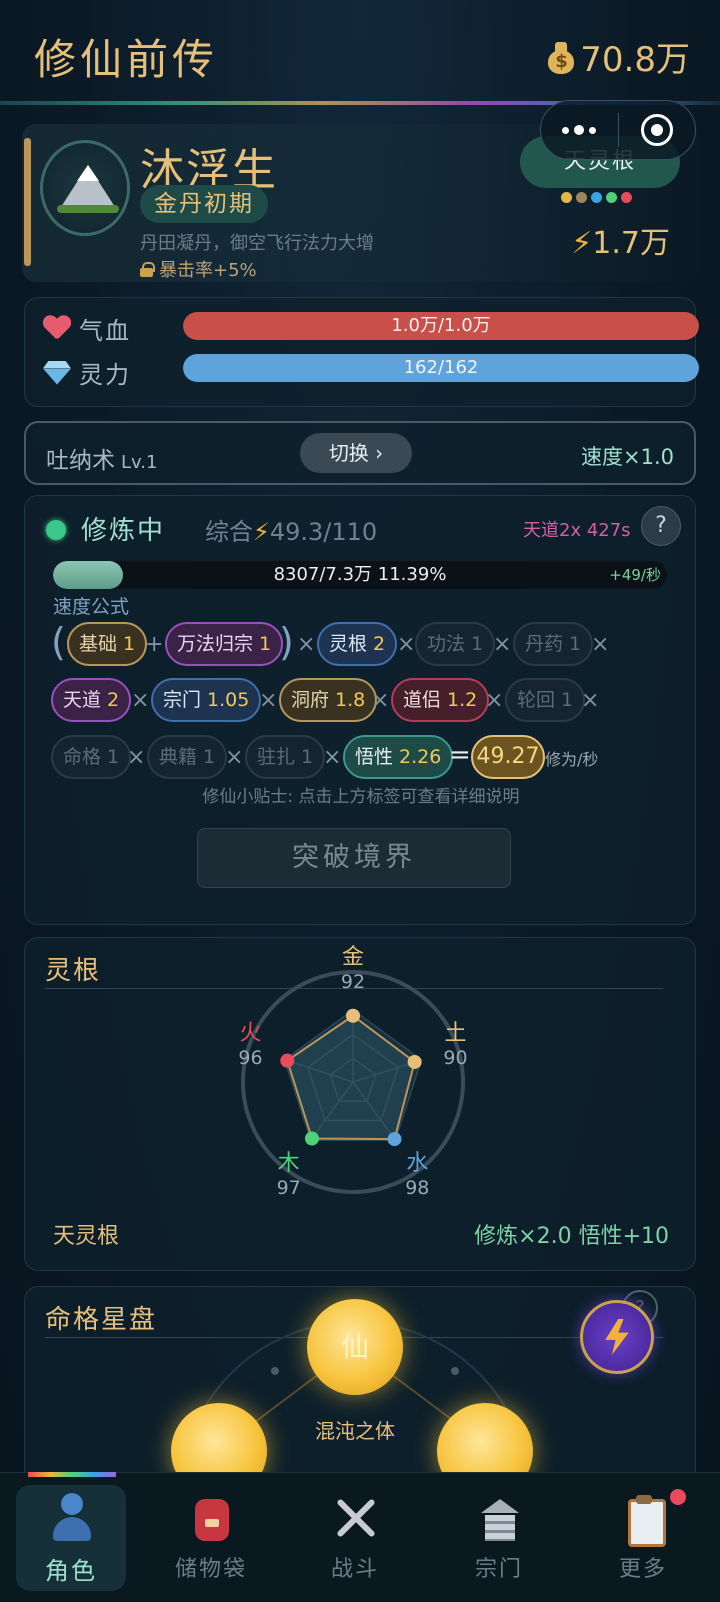 The width and height of the screenshot is (720, 1602). I want to click on breakthrough-button: 突破境界, so click(354, 858).